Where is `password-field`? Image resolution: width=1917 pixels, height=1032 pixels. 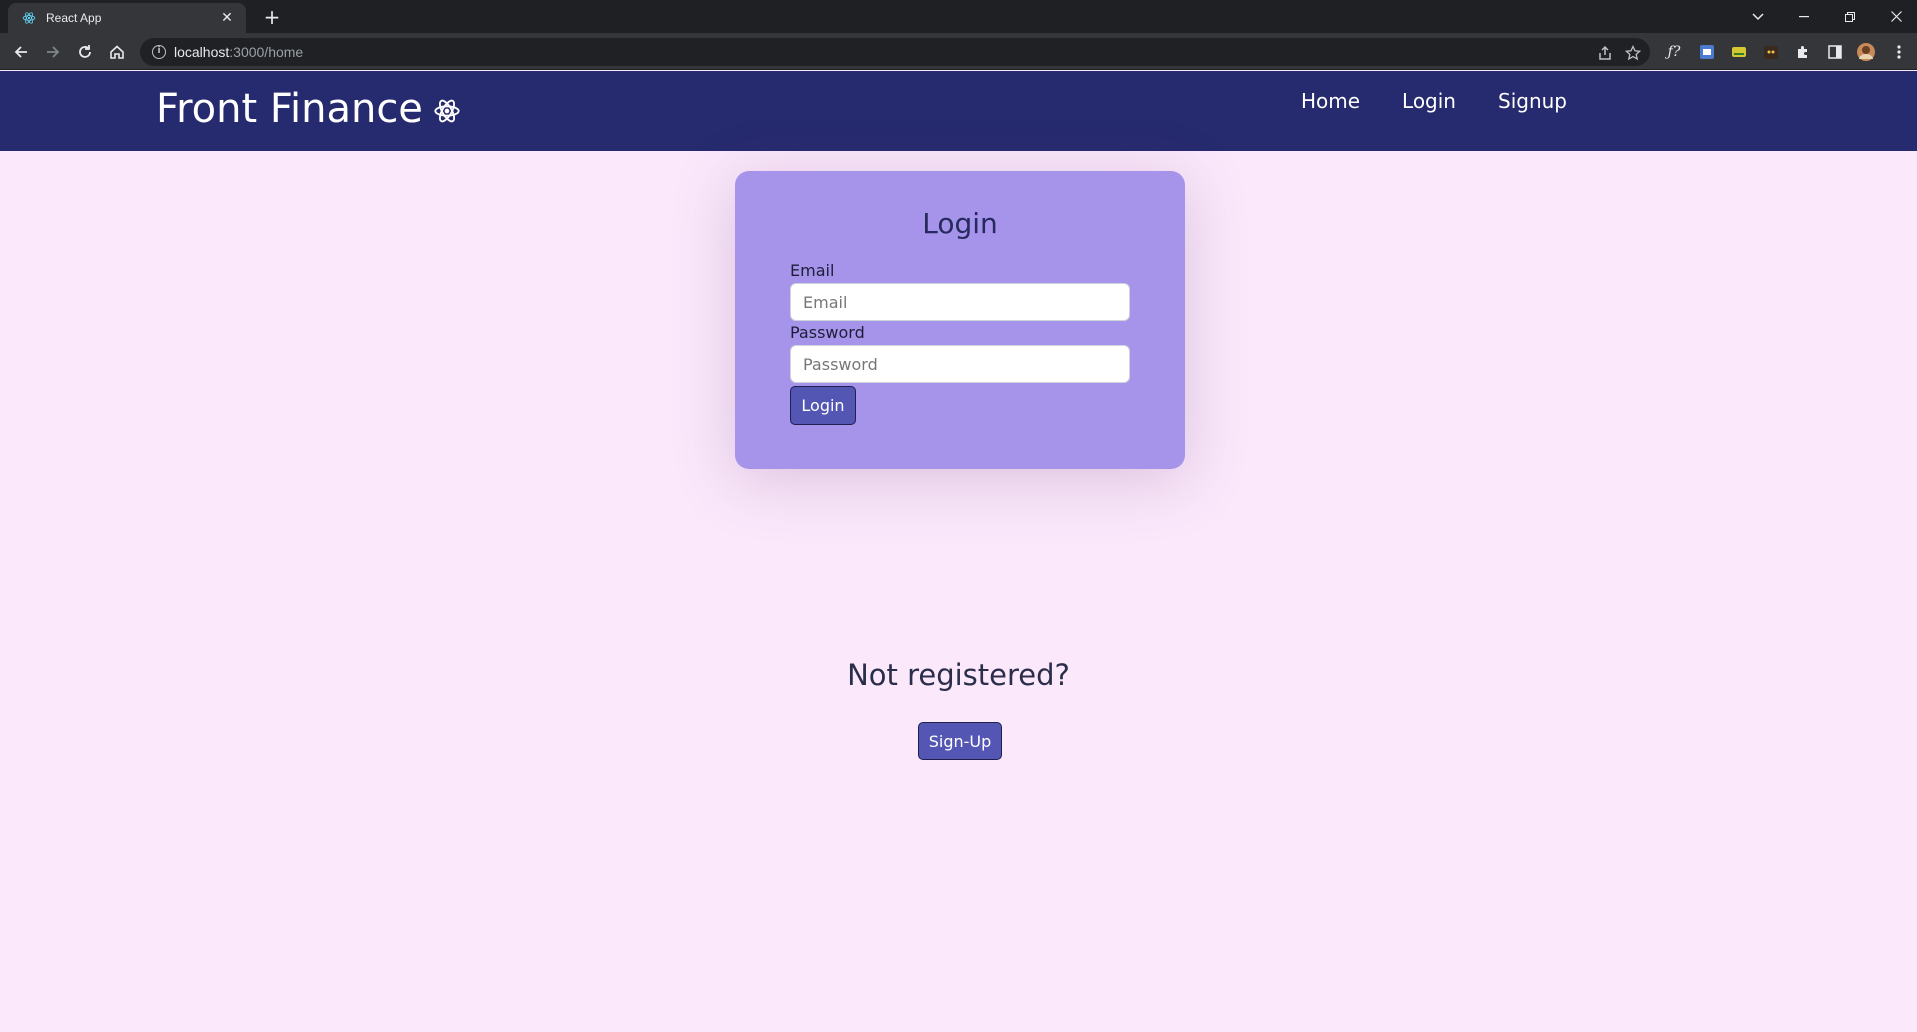 password-field is located at coordinates (960, 364).